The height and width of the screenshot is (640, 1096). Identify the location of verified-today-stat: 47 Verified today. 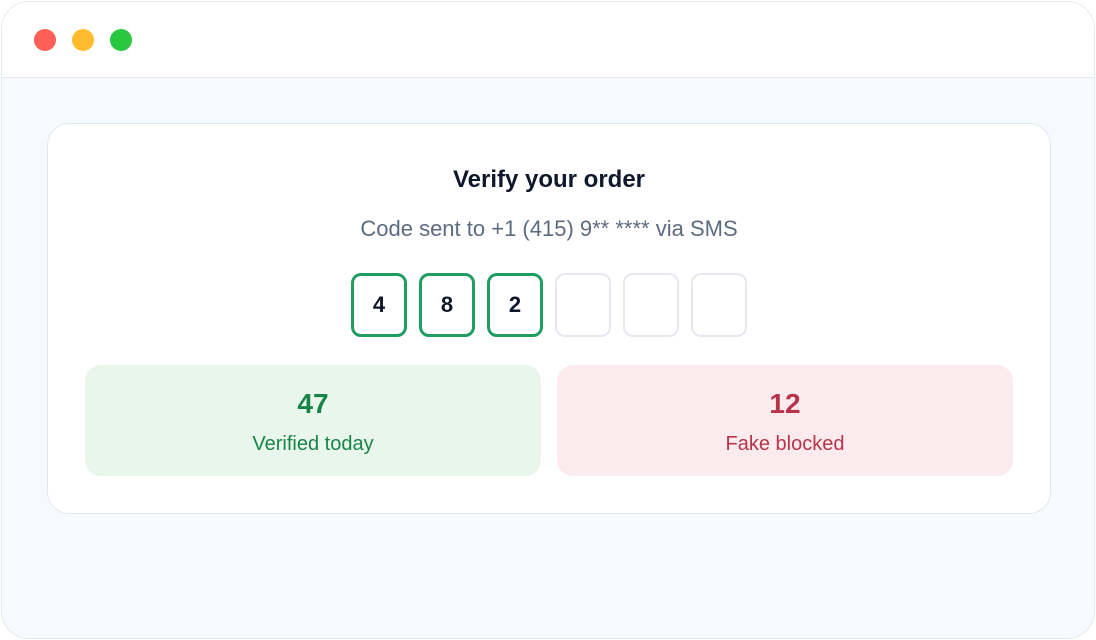
(313, 420).